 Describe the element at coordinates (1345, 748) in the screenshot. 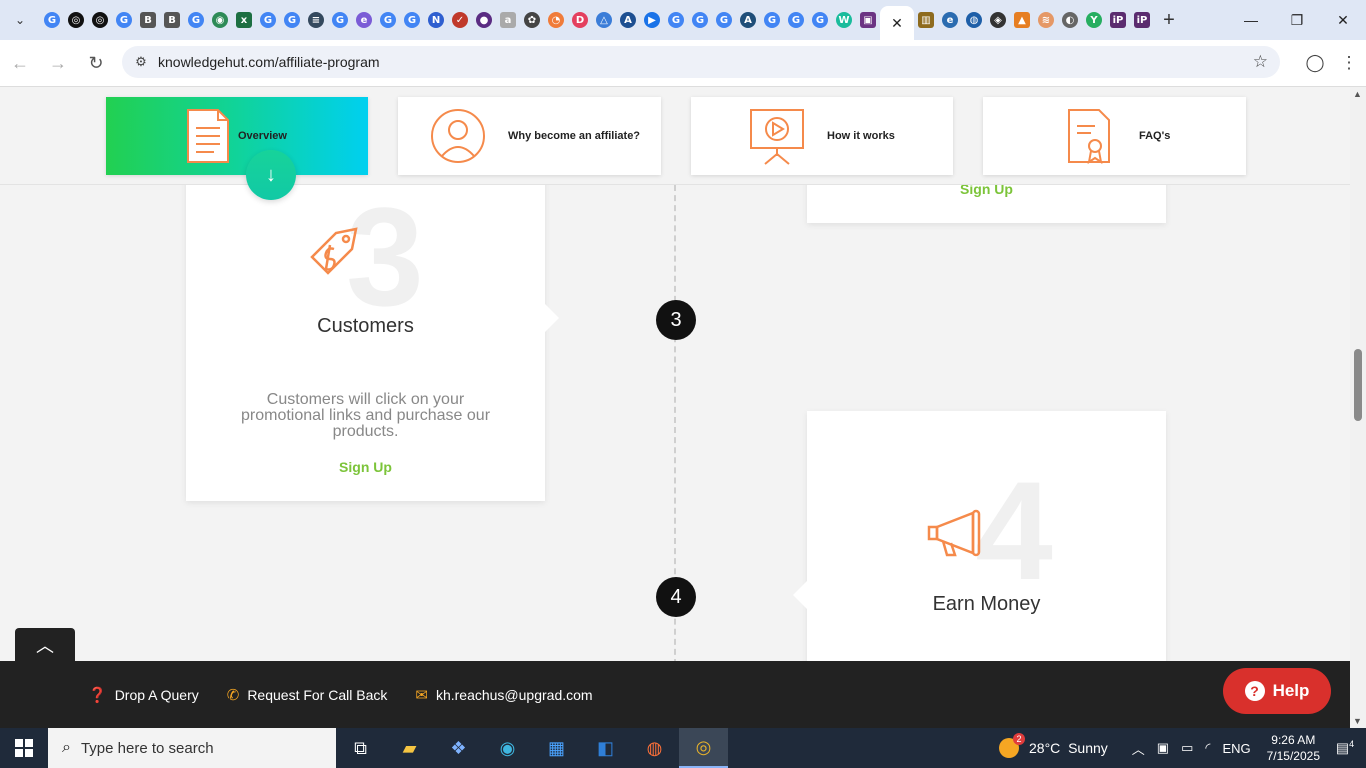

I see `notification-center-icon: ▤4` at that location.